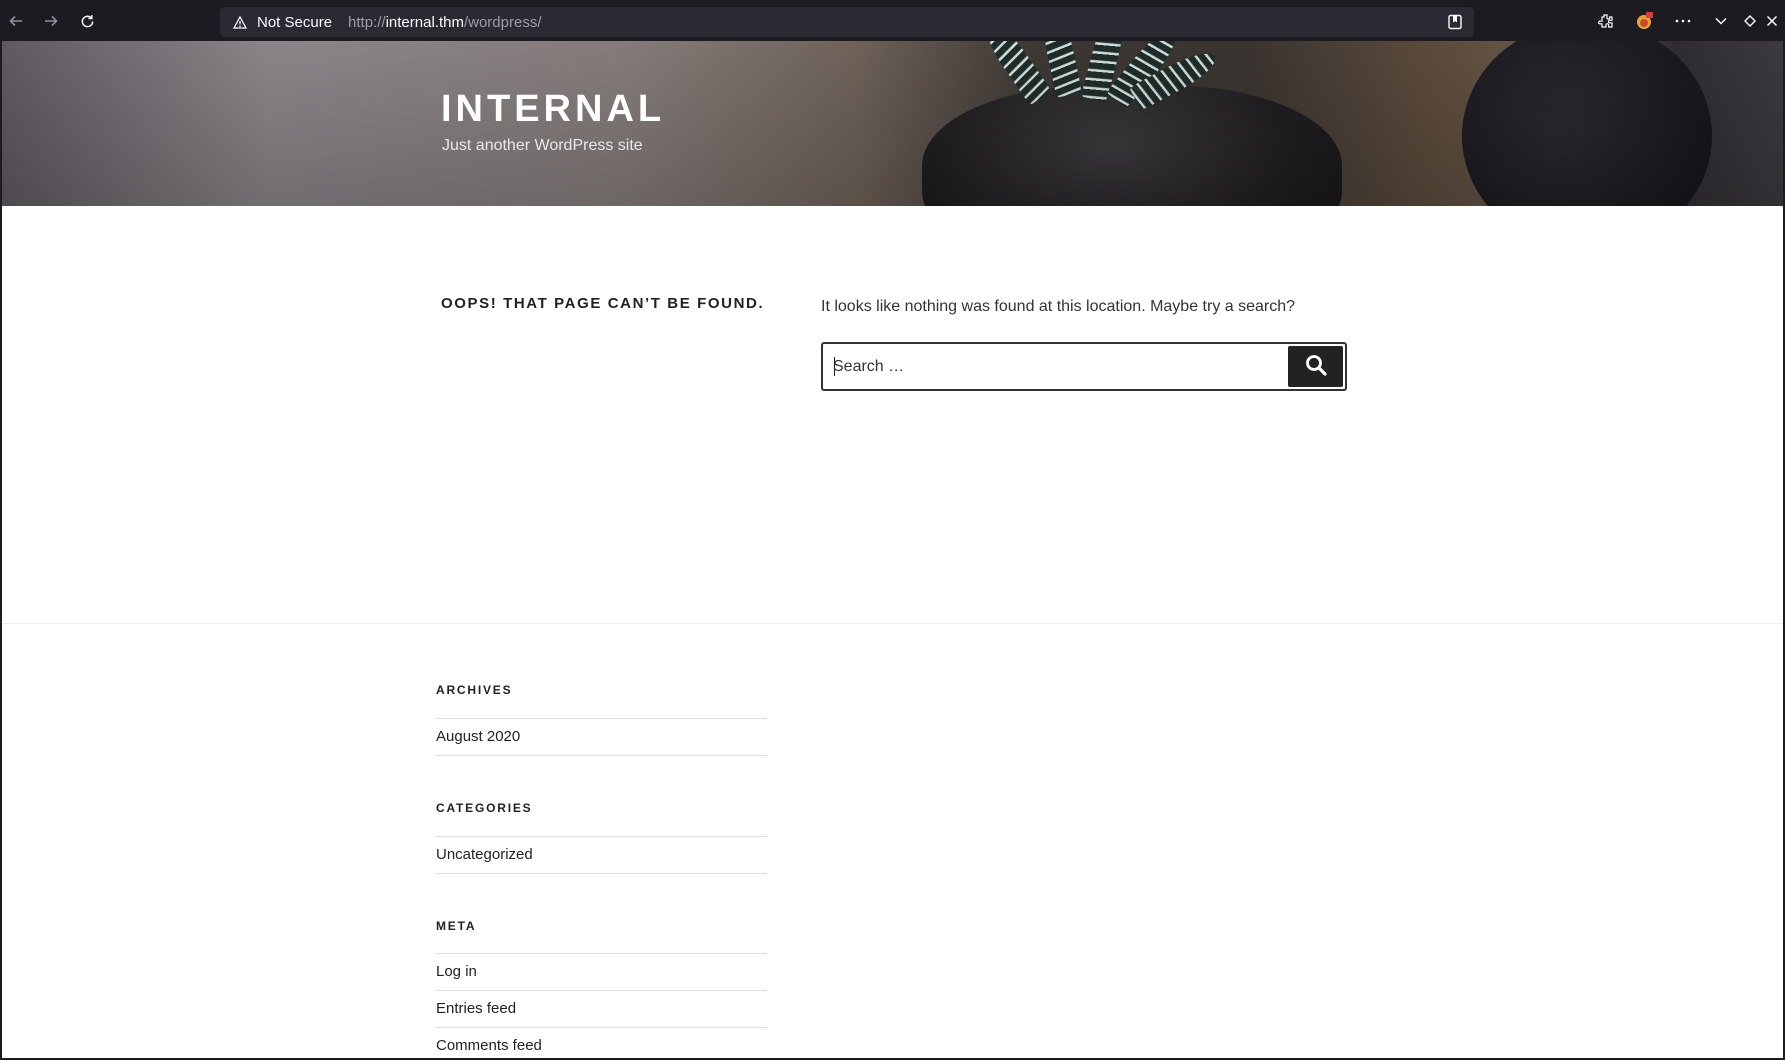 This screenshot has height=1060, width=1785. Describe the element at coordinates (1606, 21) in the screenshot. I see `extensions-icon` at that location.